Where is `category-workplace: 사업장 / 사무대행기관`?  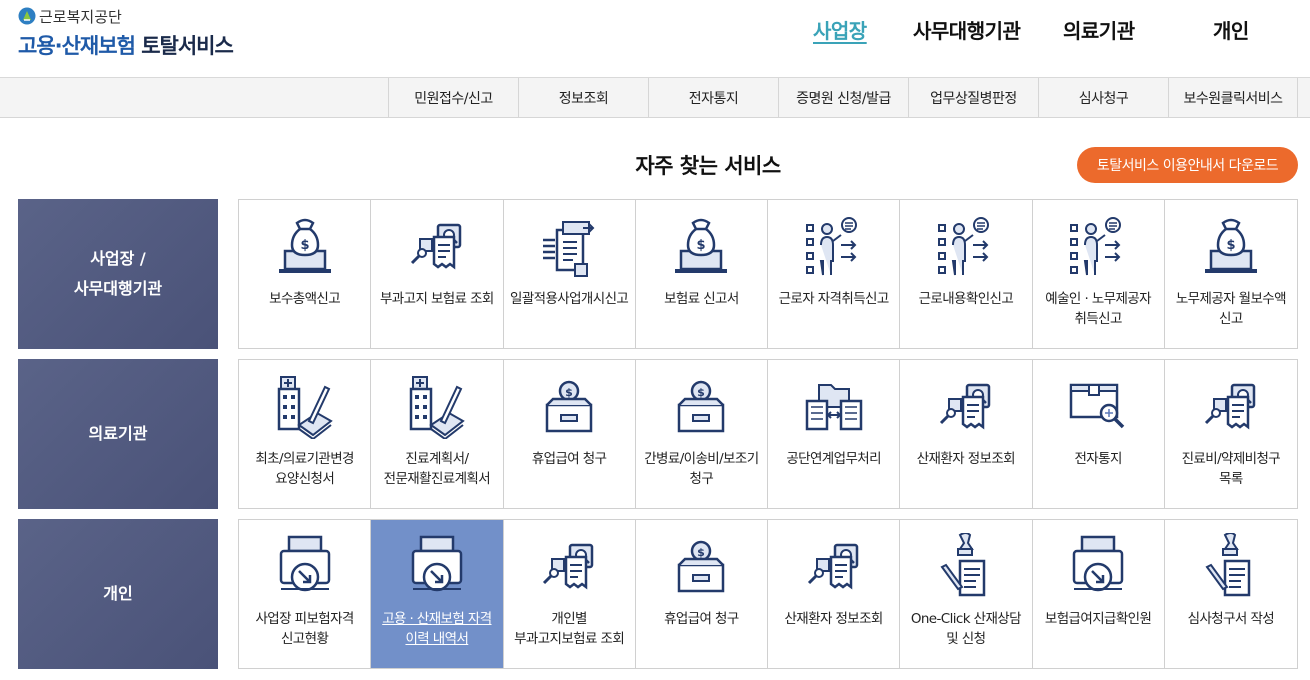 category-workplace: 사업장 / 사무대행기관 is located at coordinates (118, 274).